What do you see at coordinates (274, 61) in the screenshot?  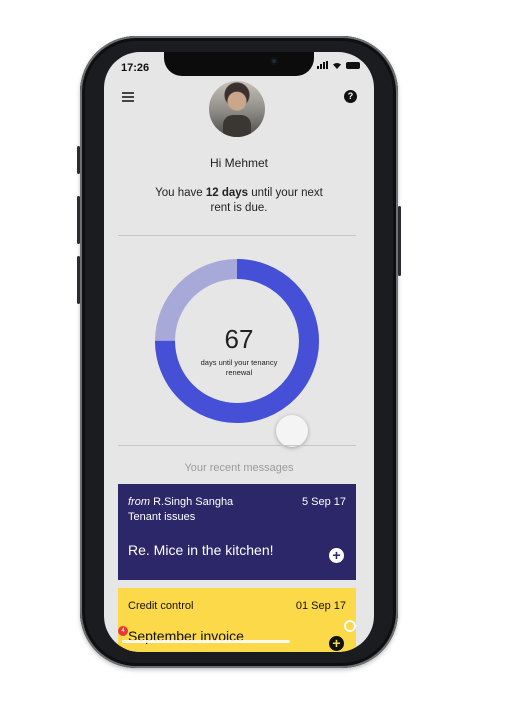 I see `front-camera` at bounding box center [274, 61].